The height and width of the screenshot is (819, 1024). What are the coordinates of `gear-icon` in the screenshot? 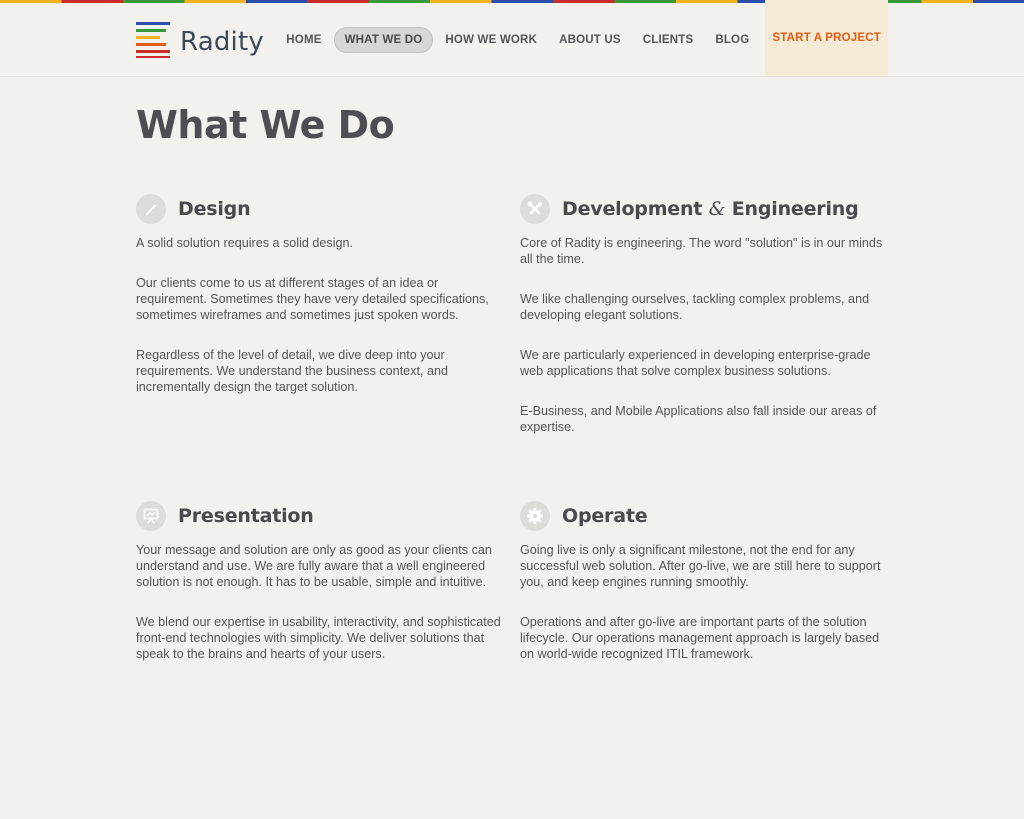 It's located at (535, 516).